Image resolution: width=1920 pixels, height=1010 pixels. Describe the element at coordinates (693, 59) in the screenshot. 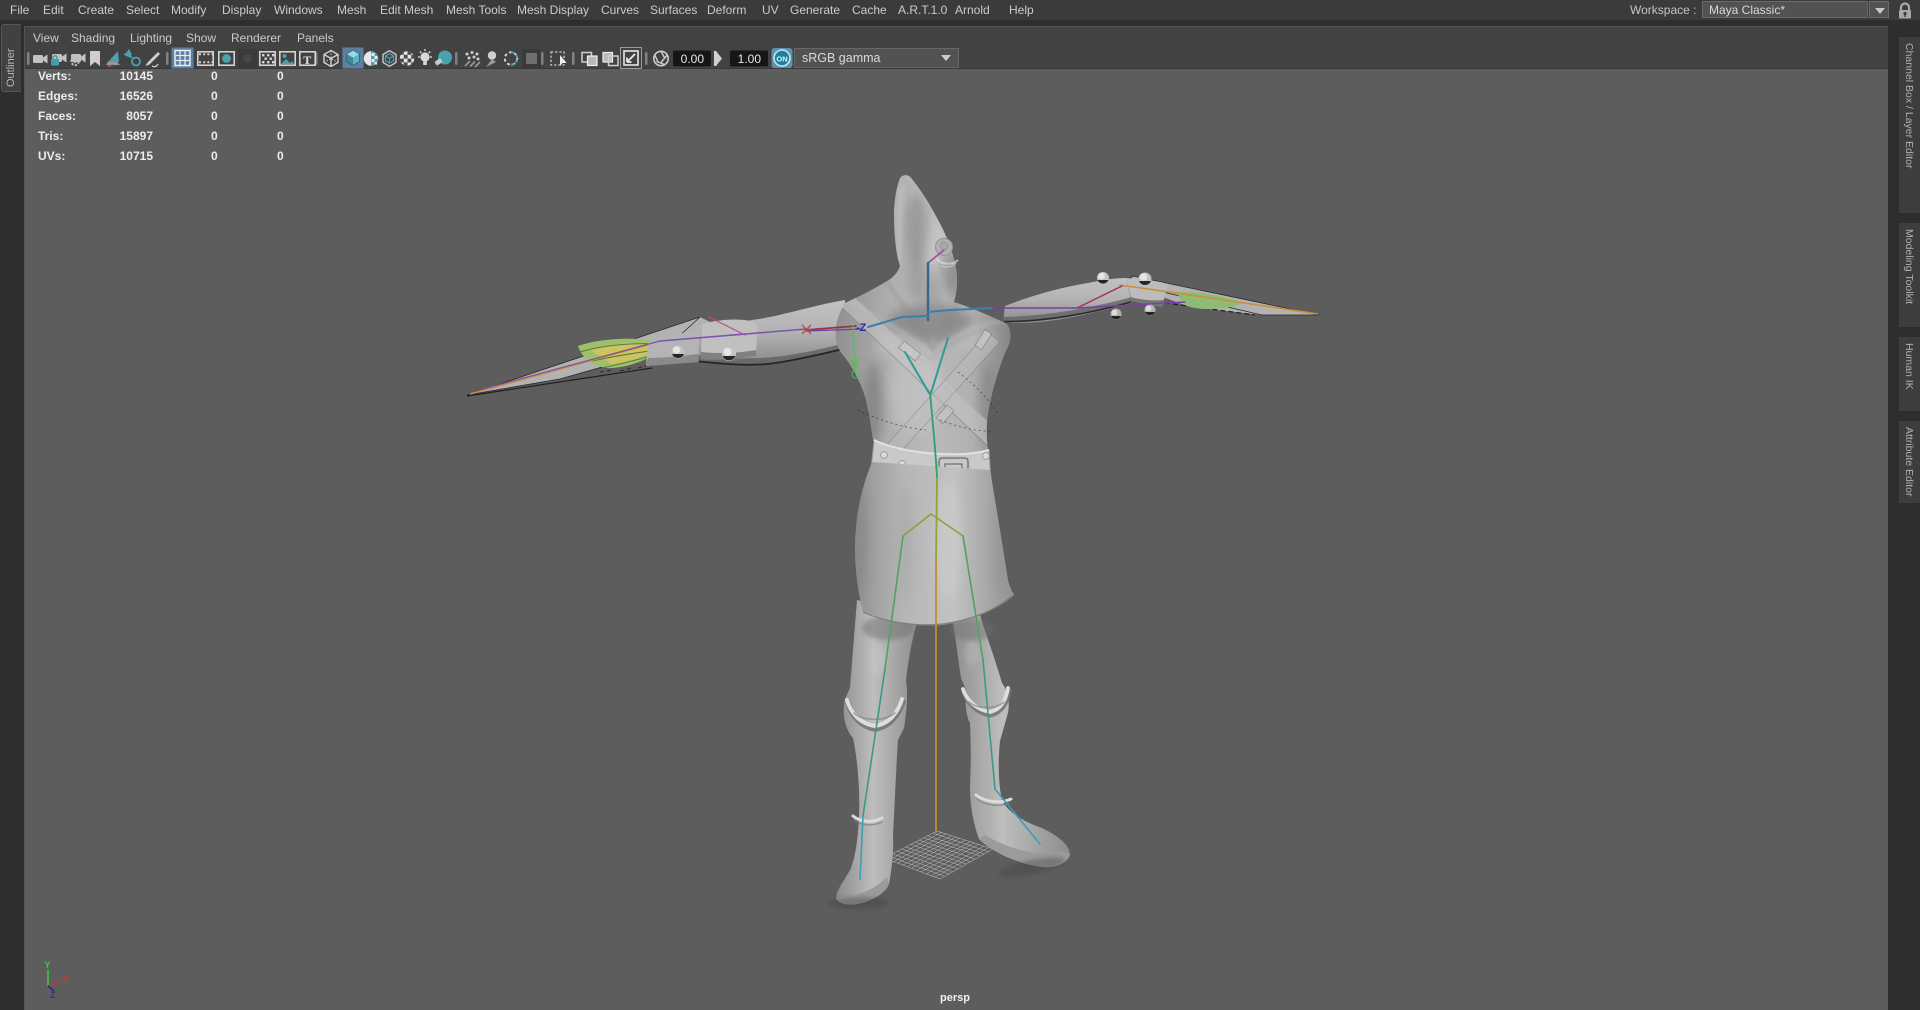

I see `svg-text: 0.00` at that location.